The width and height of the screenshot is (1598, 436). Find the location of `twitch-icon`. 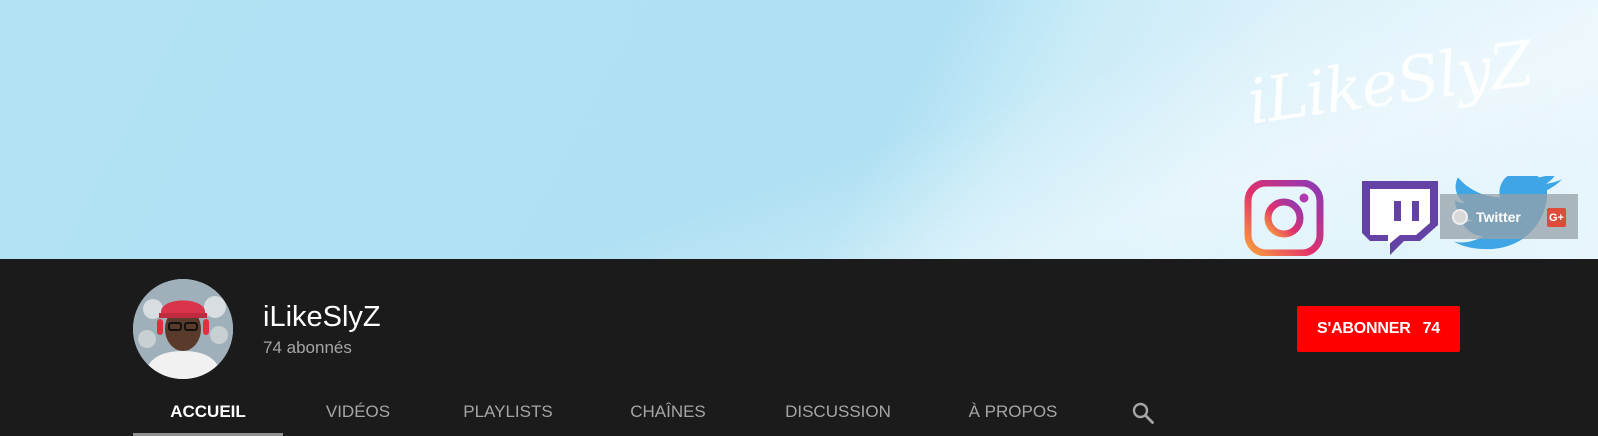

twitch-icon is located at coordinates (1400, 218).